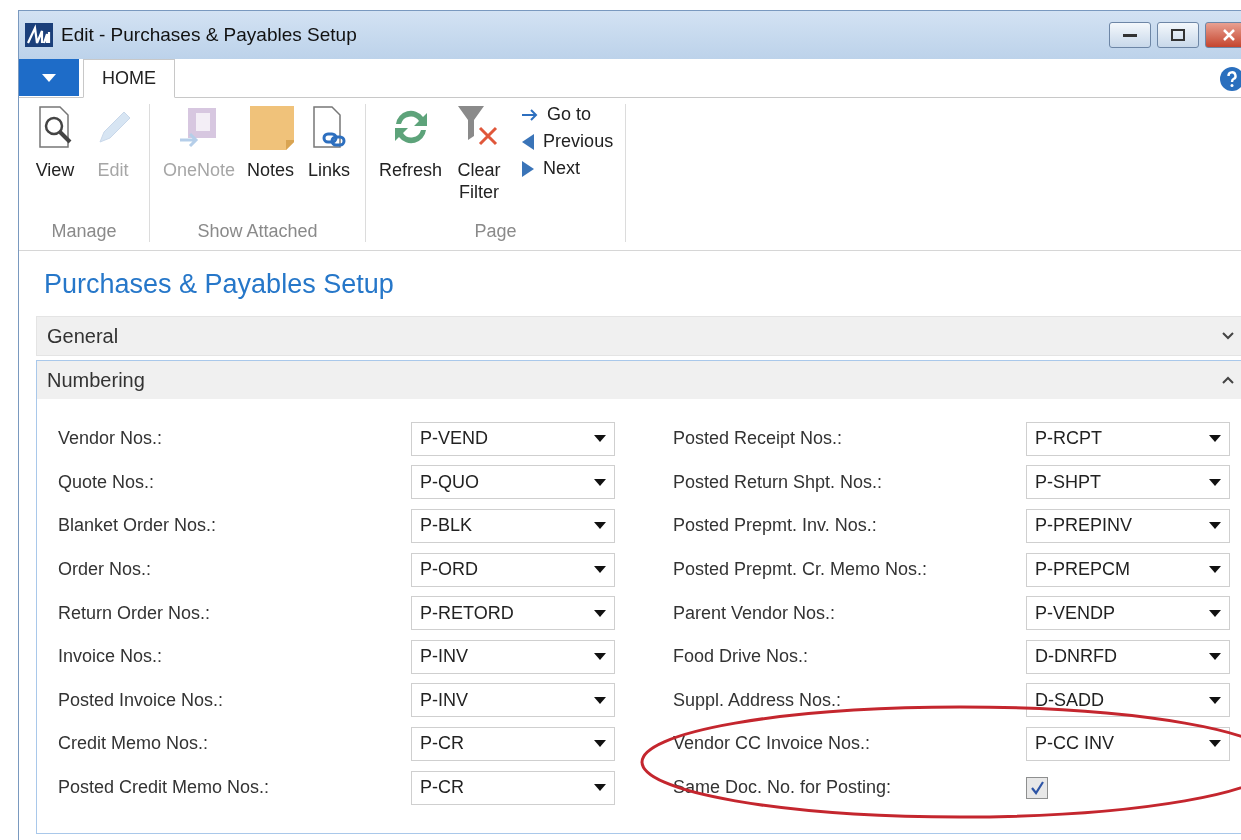  I want to click on dropdown-field: P-QUO, so click(513, 482).